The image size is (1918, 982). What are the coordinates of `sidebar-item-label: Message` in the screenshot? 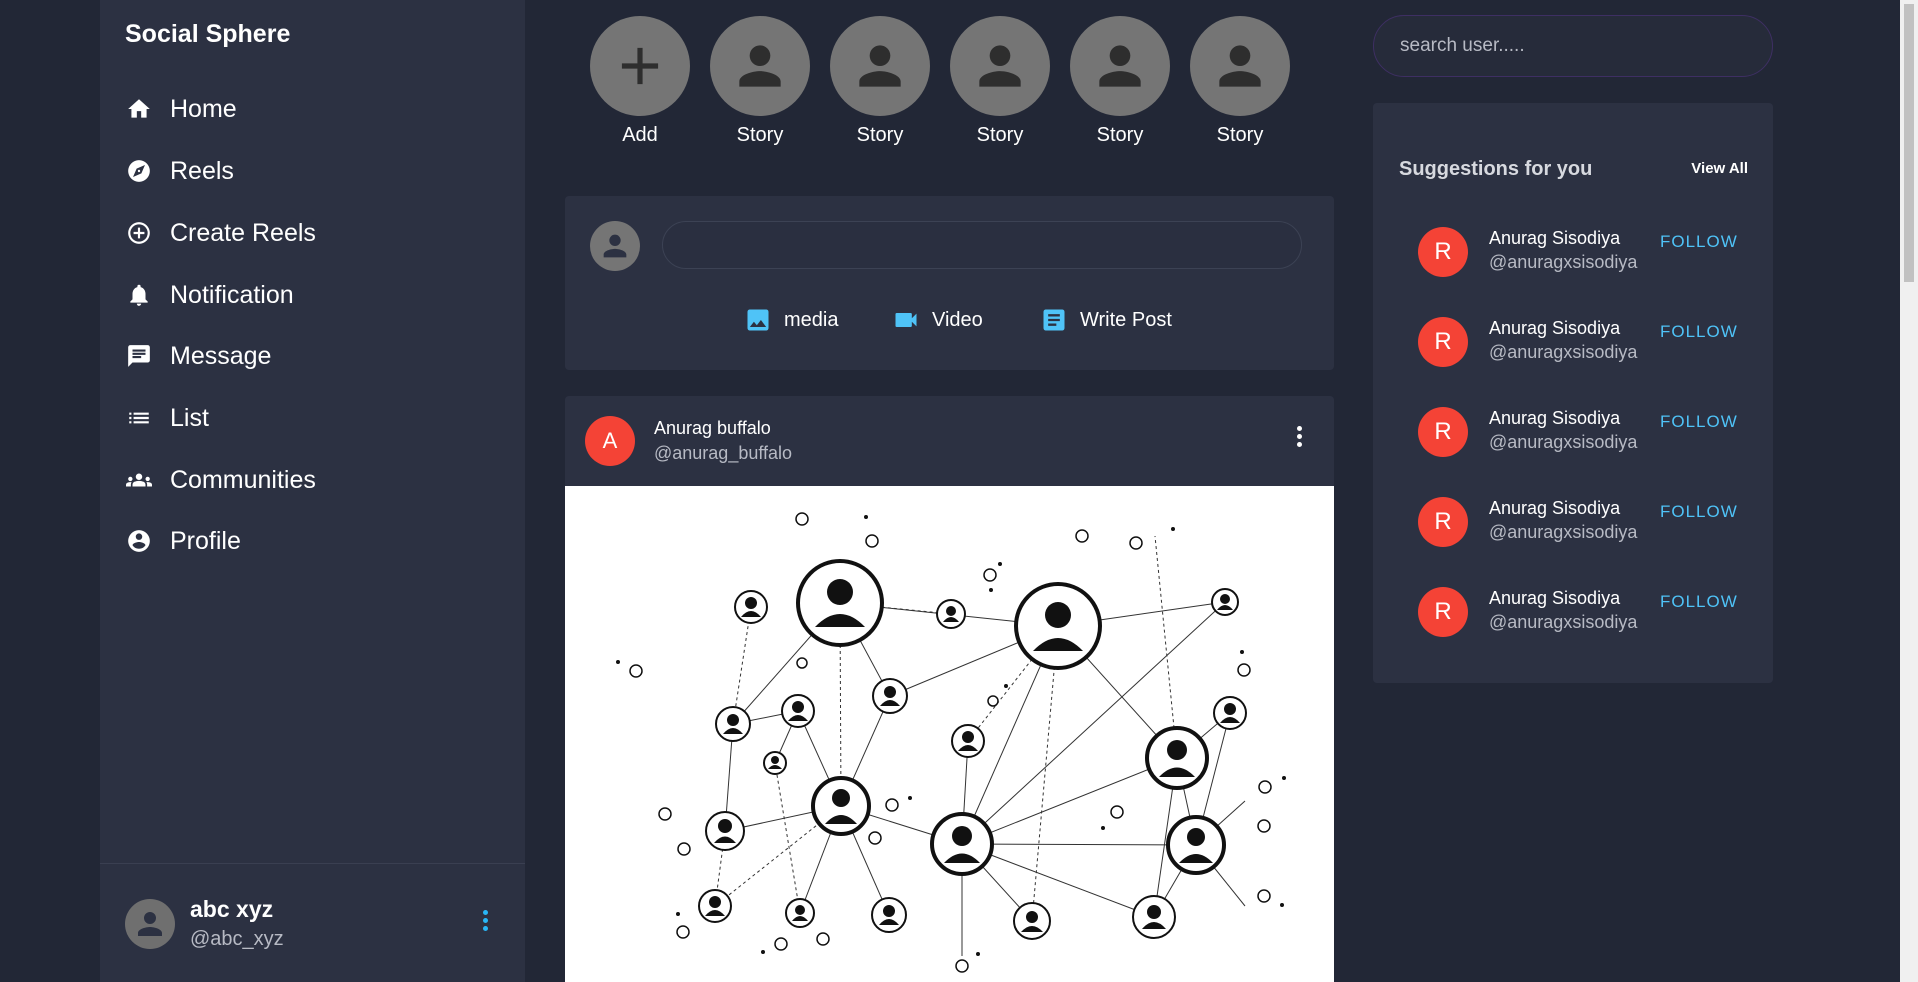 It's located at (221, 355).